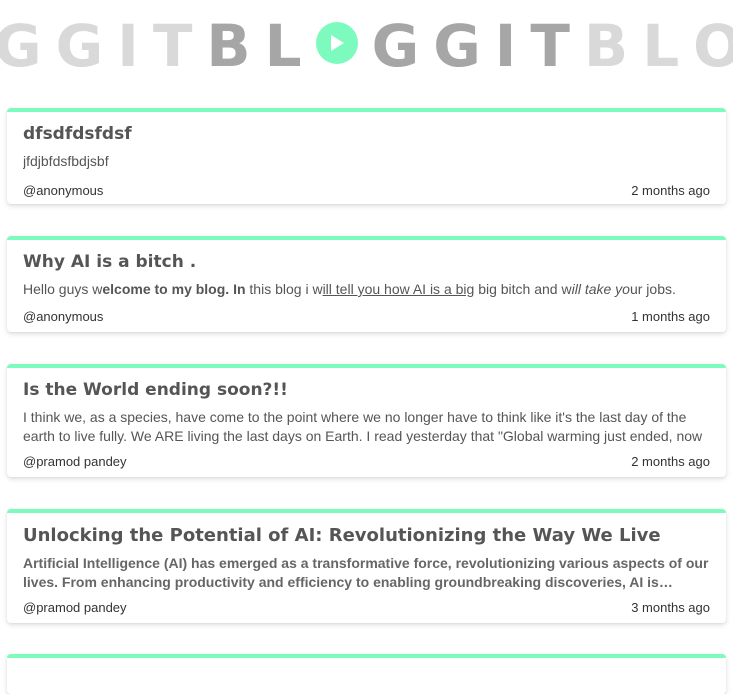 This screenshot has width=733, height=694. I want to click on post-excerpt: jfdjbfdsfbdjsbf, so click(66, 161).